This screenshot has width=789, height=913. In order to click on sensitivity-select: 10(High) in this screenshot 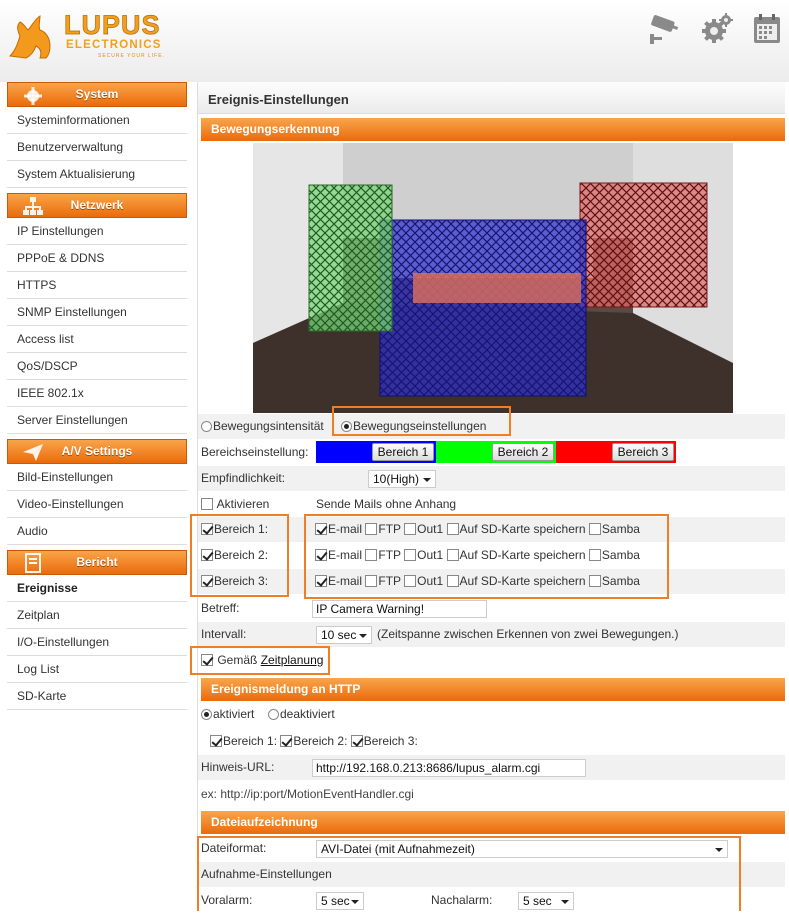, I will do `click(402, 479)`.